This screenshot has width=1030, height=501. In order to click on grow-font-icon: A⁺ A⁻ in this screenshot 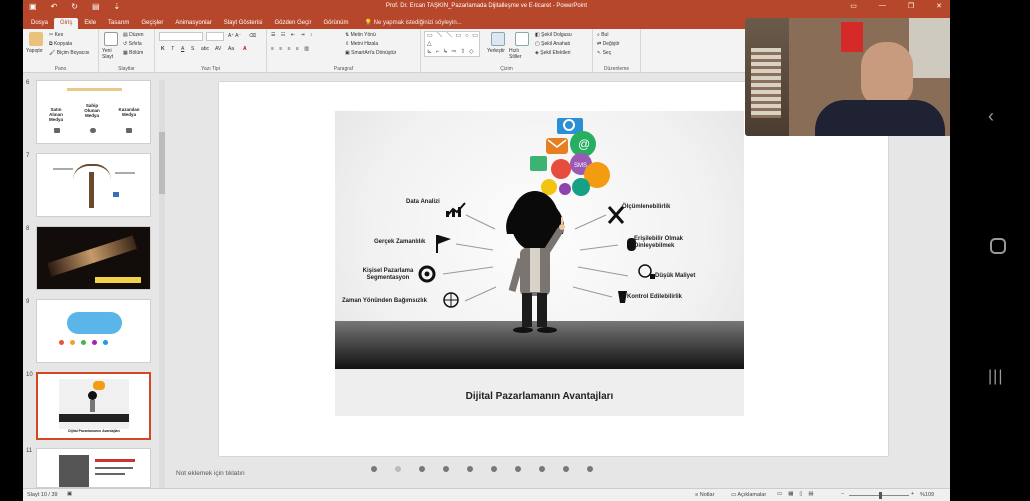, I will do `click(234, 36)`.